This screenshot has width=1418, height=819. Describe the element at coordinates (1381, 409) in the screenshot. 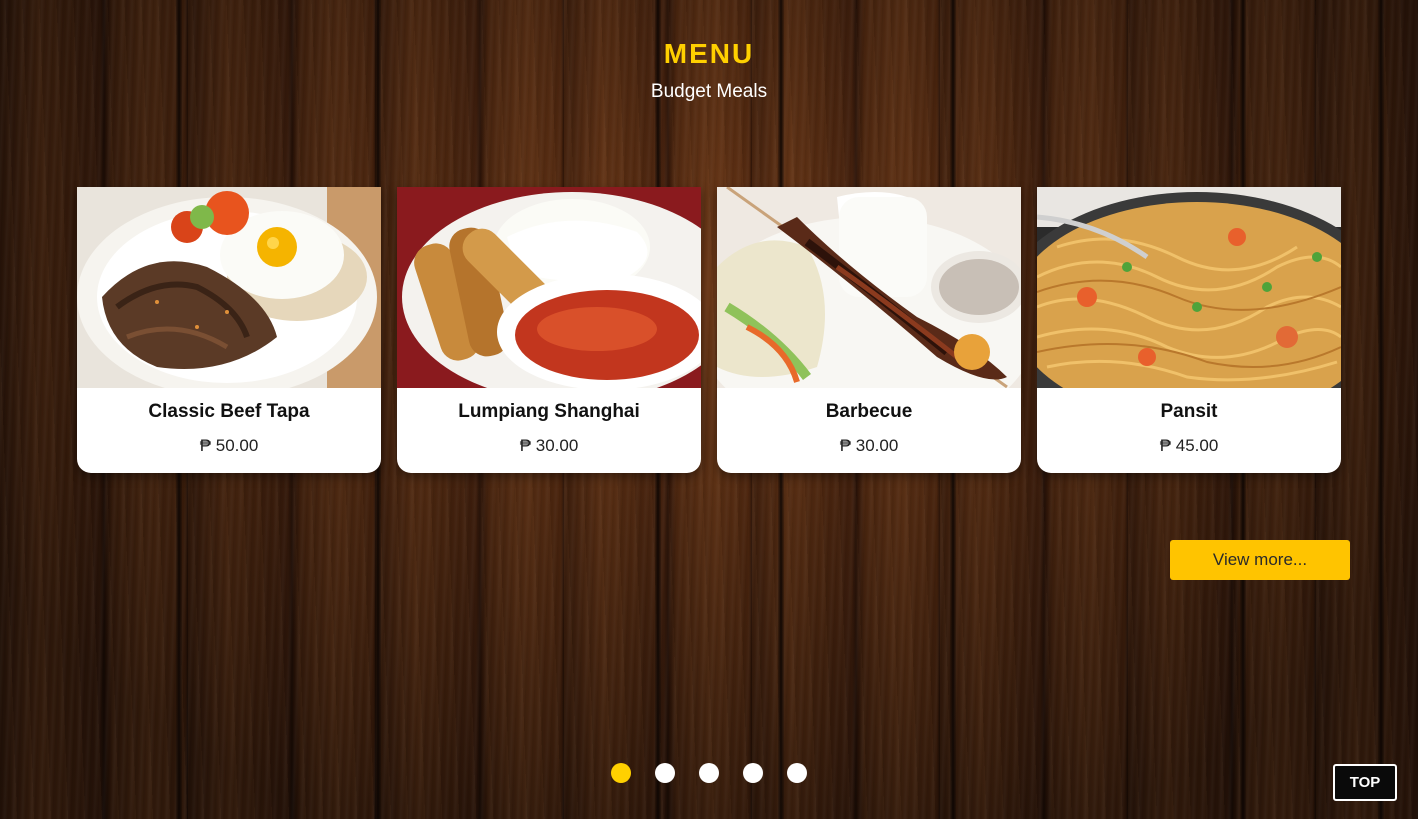

I see `wood-seam` at that location.